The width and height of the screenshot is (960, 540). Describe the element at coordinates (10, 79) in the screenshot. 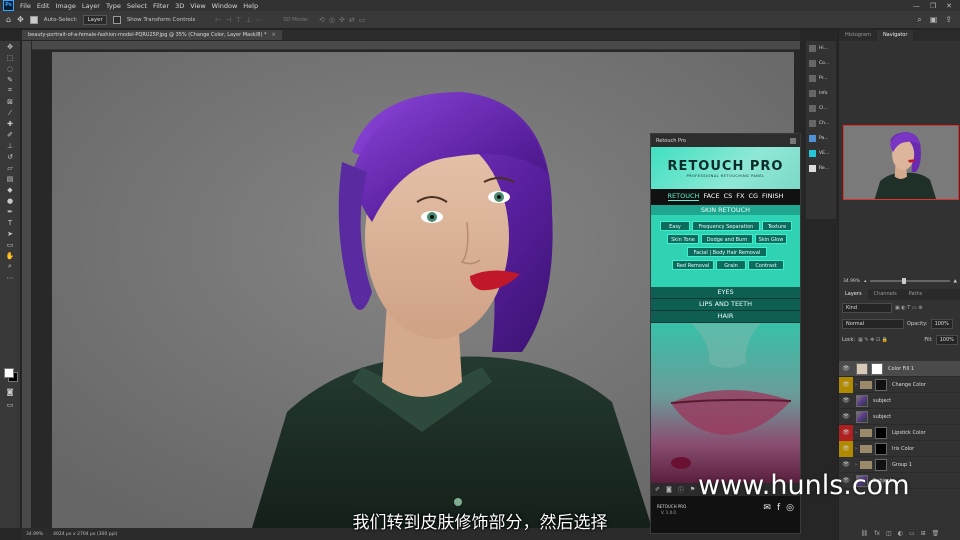

I see `quick-select-tool-icon: ✎` at that location.